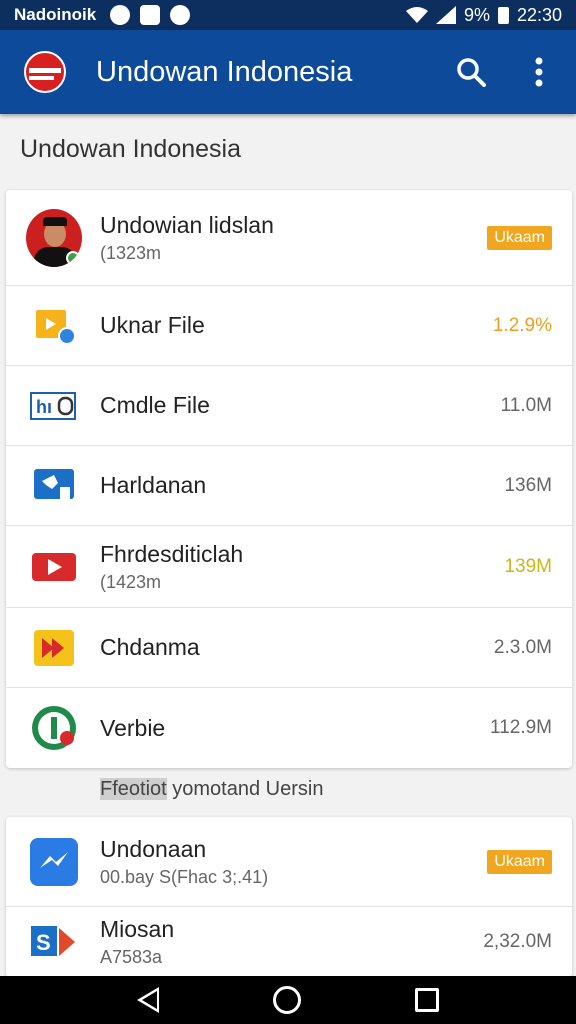 This screenshot has height=1024, width=576. I want to click on video-icon, so click(54, 567).